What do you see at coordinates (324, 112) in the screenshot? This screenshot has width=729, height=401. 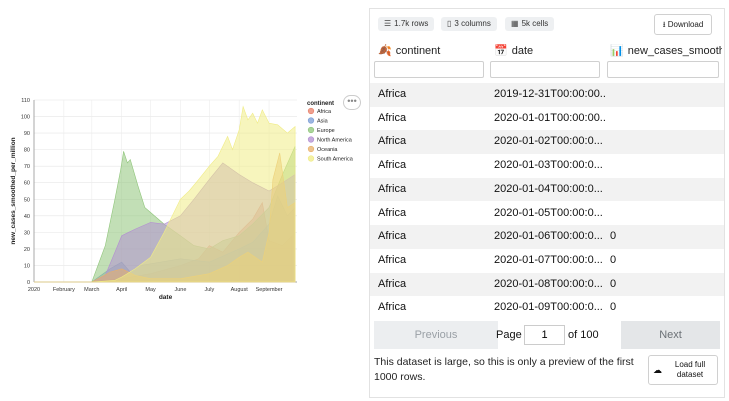 I see `legend-label: Africa` at bounding box center [324, 112].